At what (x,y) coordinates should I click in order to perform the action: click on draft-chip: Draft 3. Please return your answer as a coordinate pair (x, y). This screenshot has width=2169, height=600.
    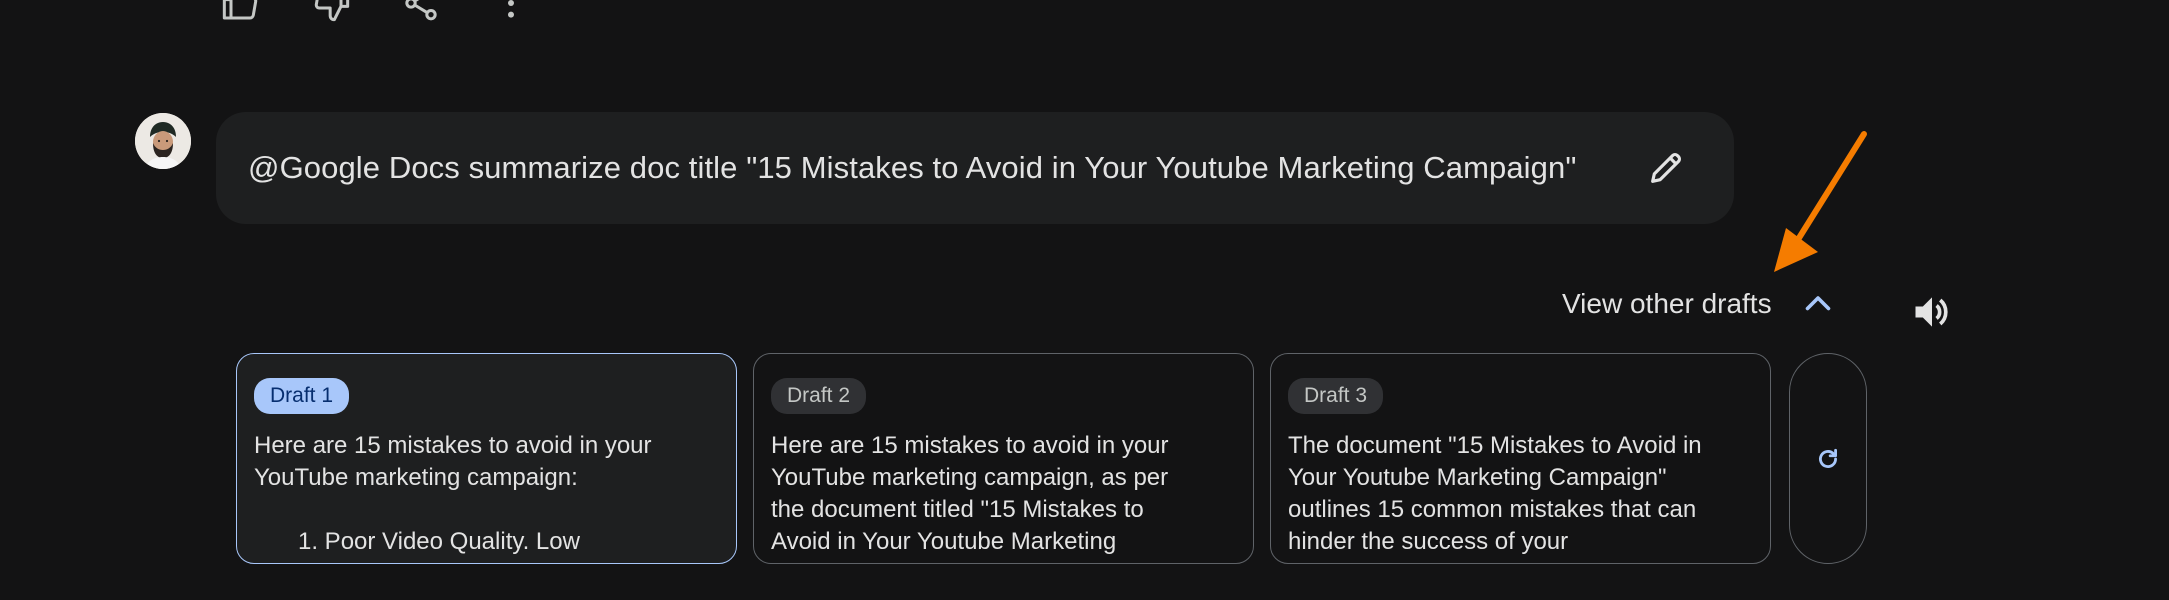
    Looking at the image, I should click on (1336, 396).